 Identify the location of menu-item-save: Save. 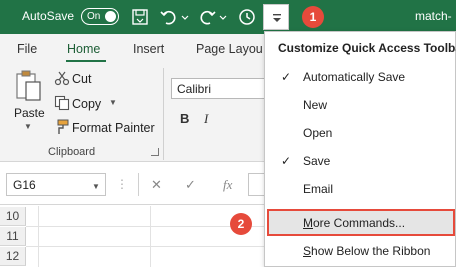
(316, 161).